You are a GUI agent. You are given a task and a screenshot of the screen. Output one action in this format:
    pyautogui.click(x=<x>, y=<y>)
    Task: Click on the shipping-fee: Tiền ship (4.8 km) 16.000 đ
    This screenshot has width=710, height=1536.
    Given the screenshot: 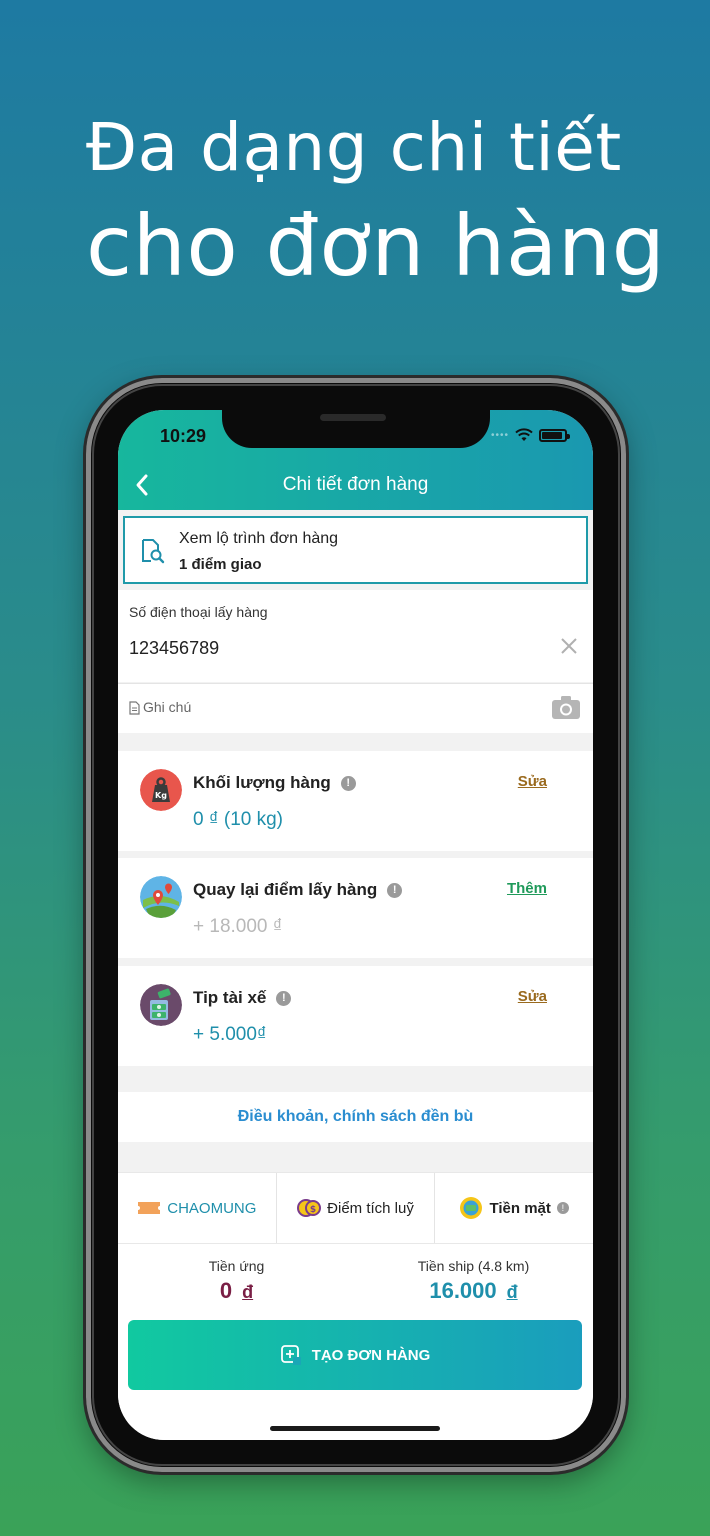 What is the action you would take?
    pyautogui.click(x=473, y=1281)
    